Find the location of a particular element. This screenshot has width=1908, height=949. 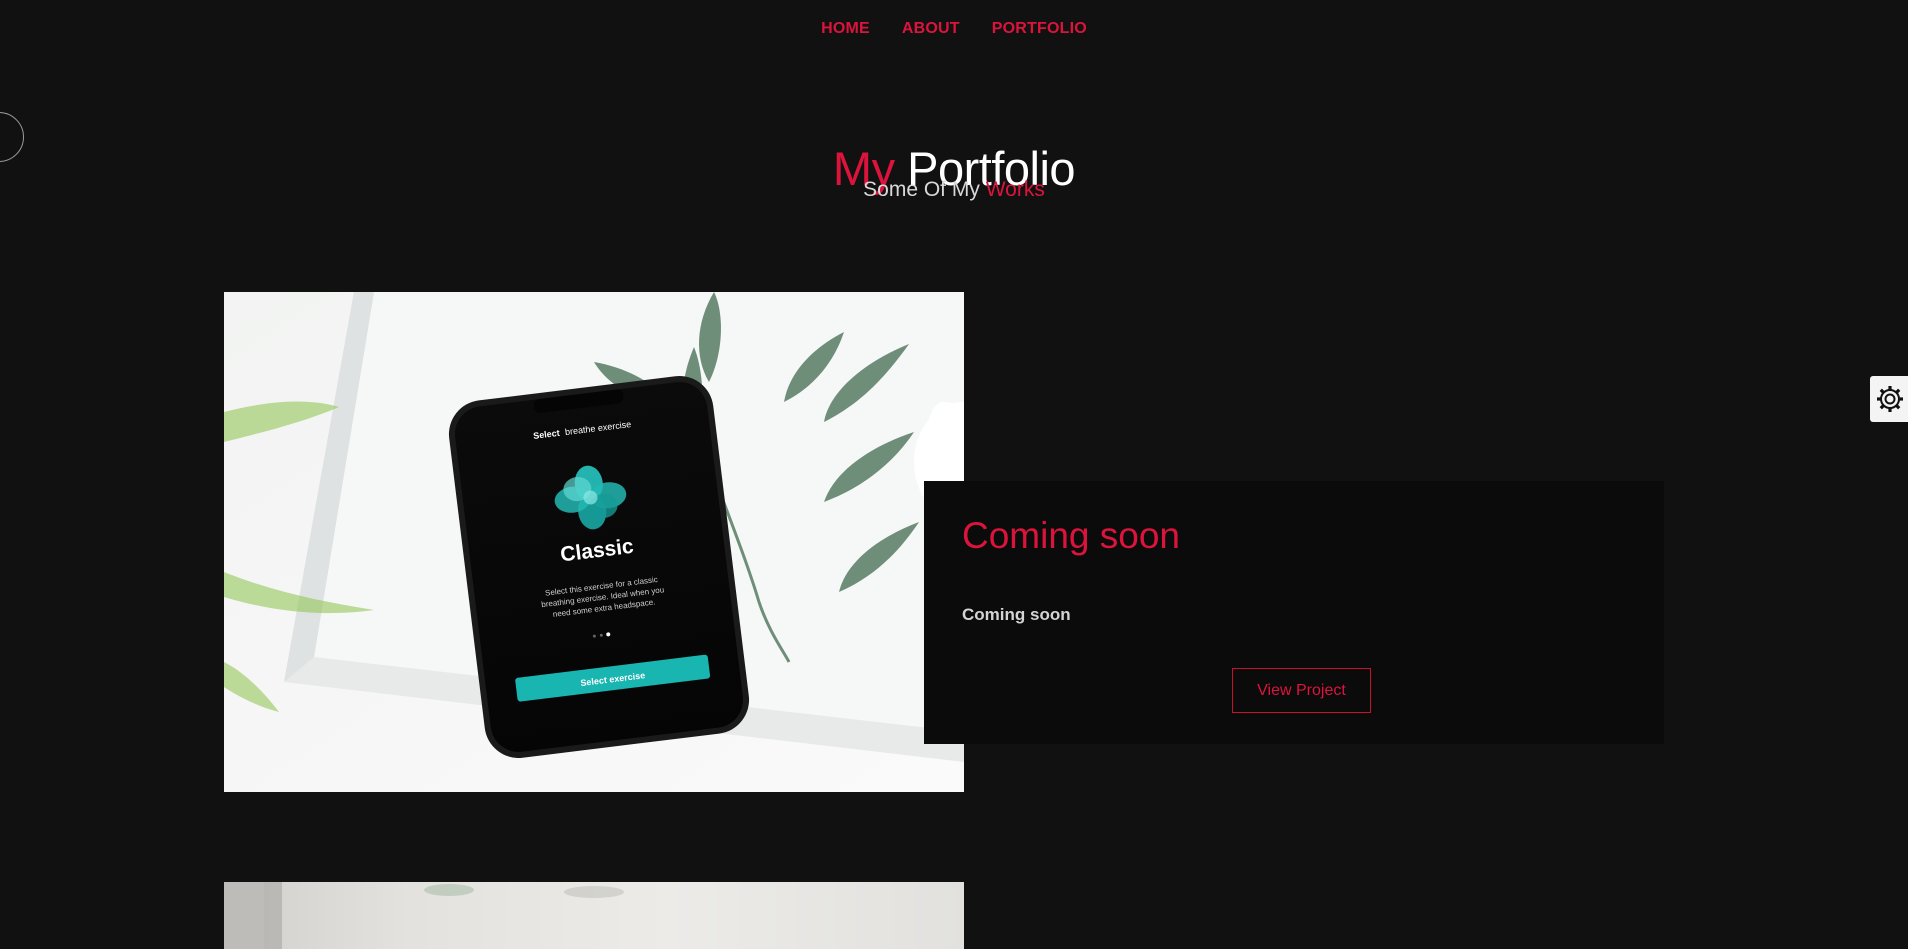

project-card: Coming soon Coming soon View Project is located at coordinates (1294, 612).